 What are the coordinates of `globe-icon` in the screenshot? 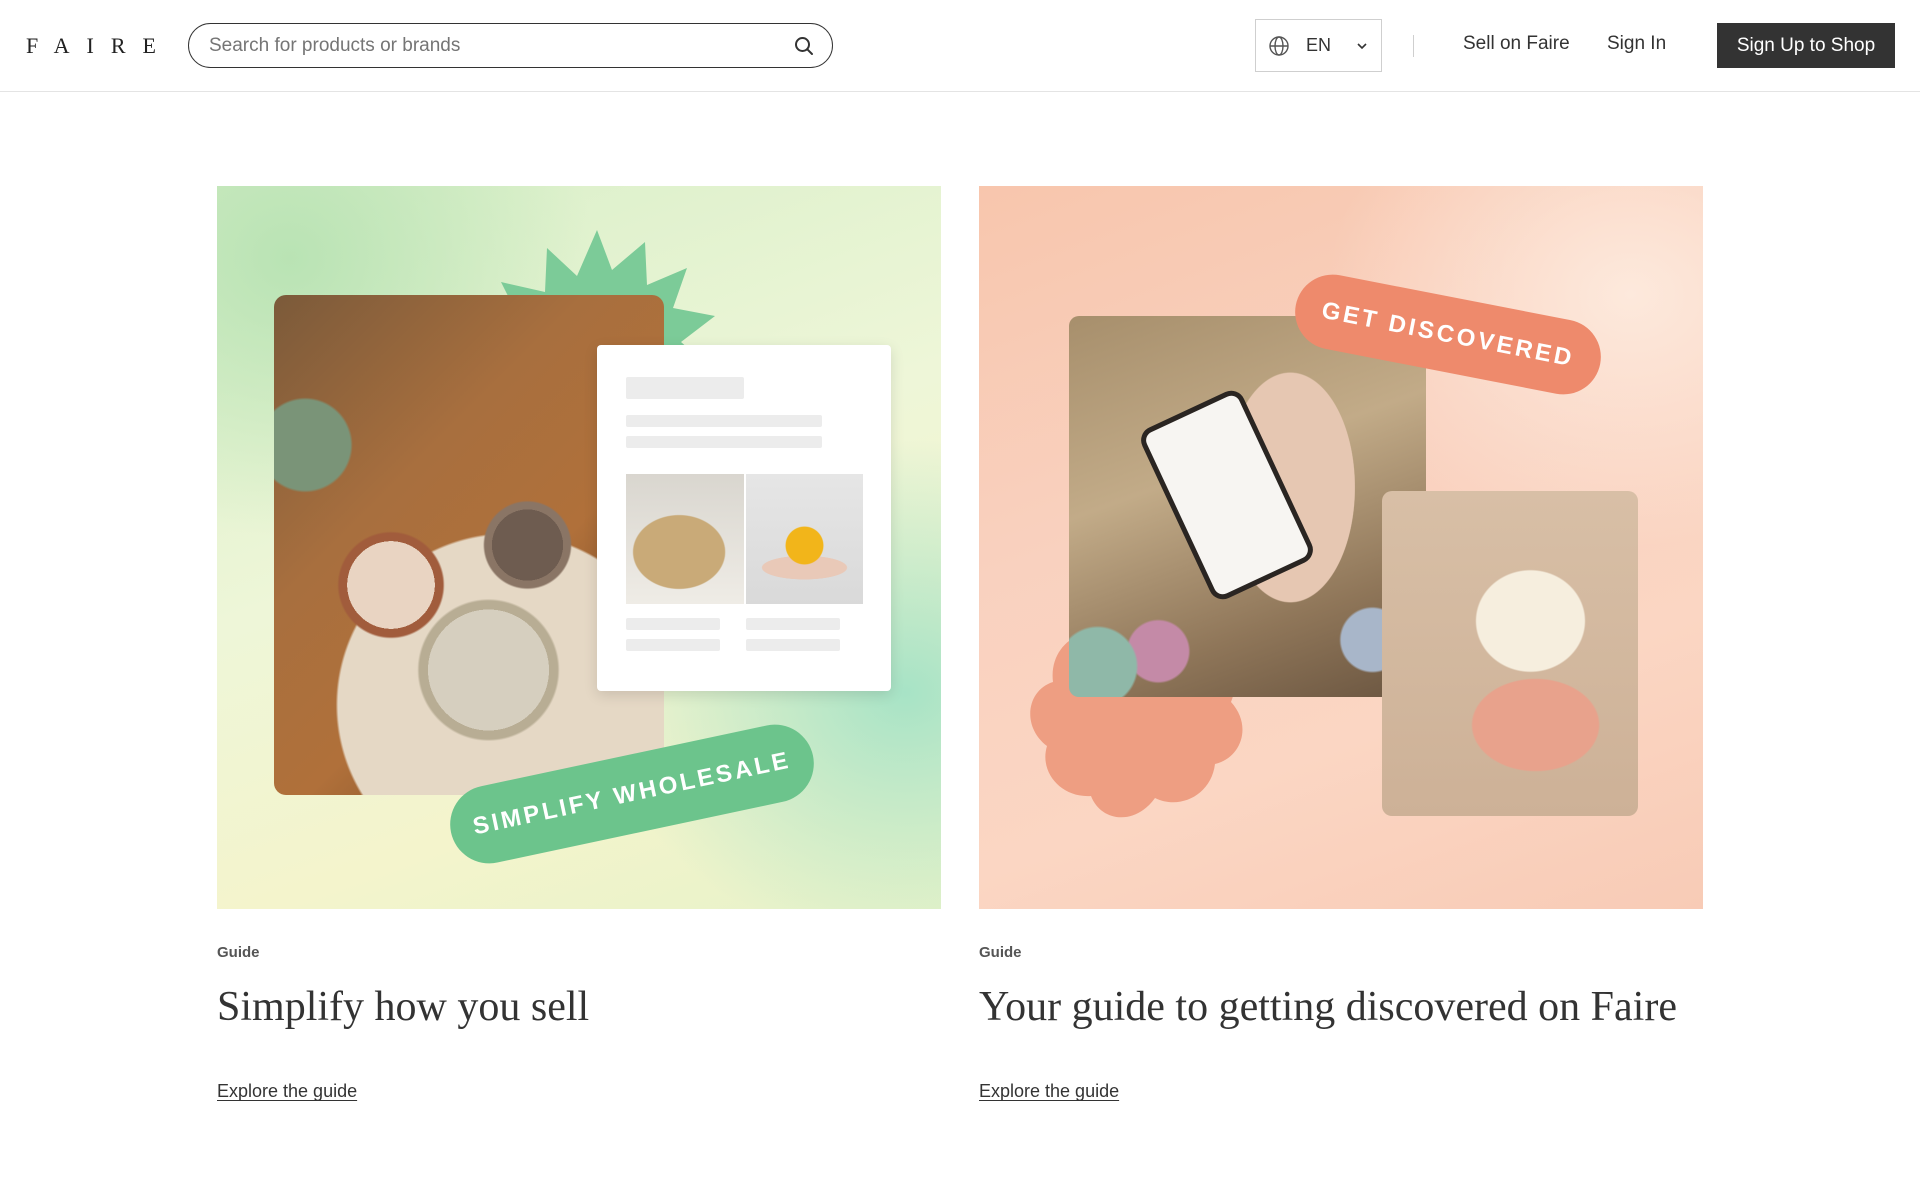 It's located at (1279, 46).